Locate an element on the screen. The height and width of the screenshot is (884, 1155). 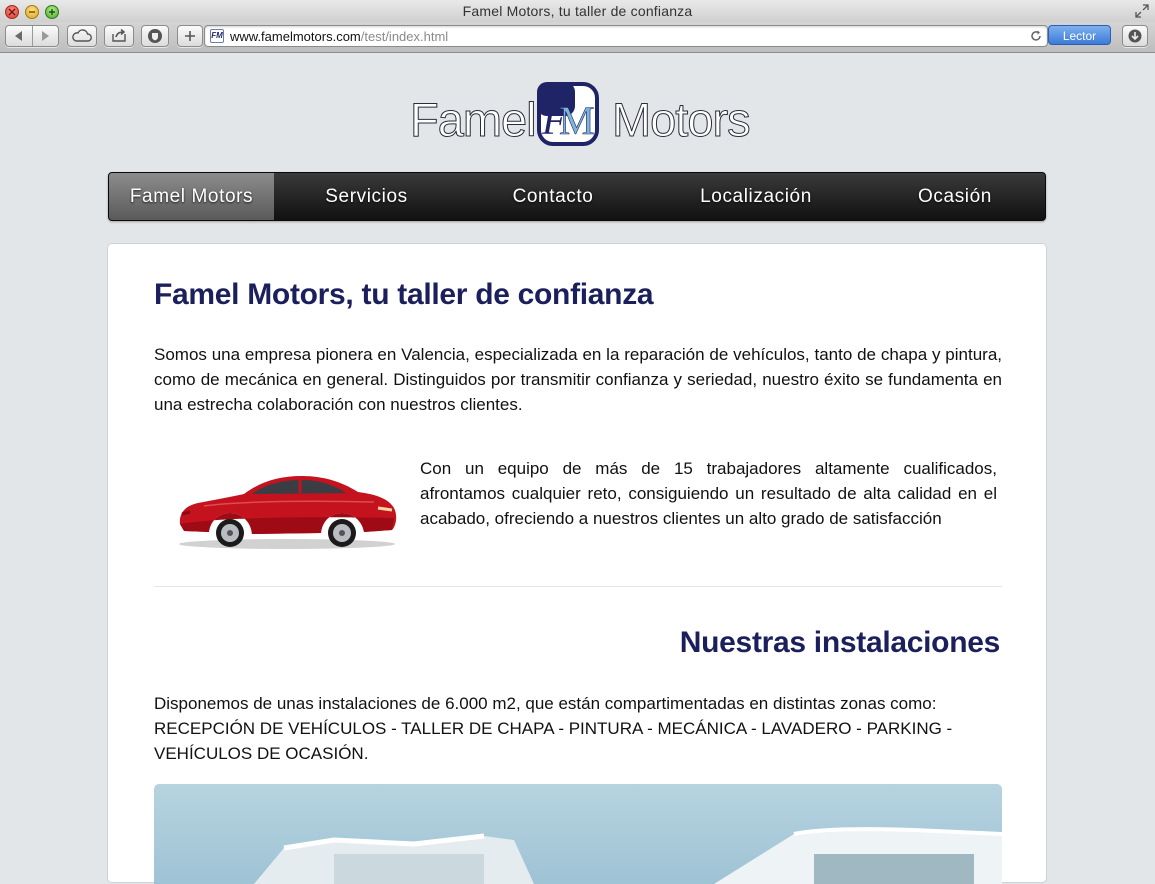
shield-icon is located at coordinates (155, 36).